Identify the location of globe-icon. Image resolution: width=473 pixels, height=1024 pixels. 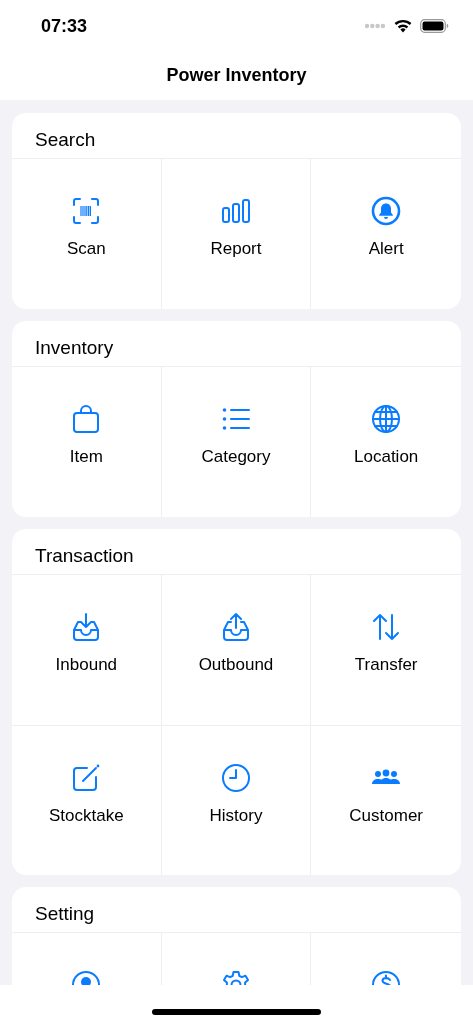
(386, 419).